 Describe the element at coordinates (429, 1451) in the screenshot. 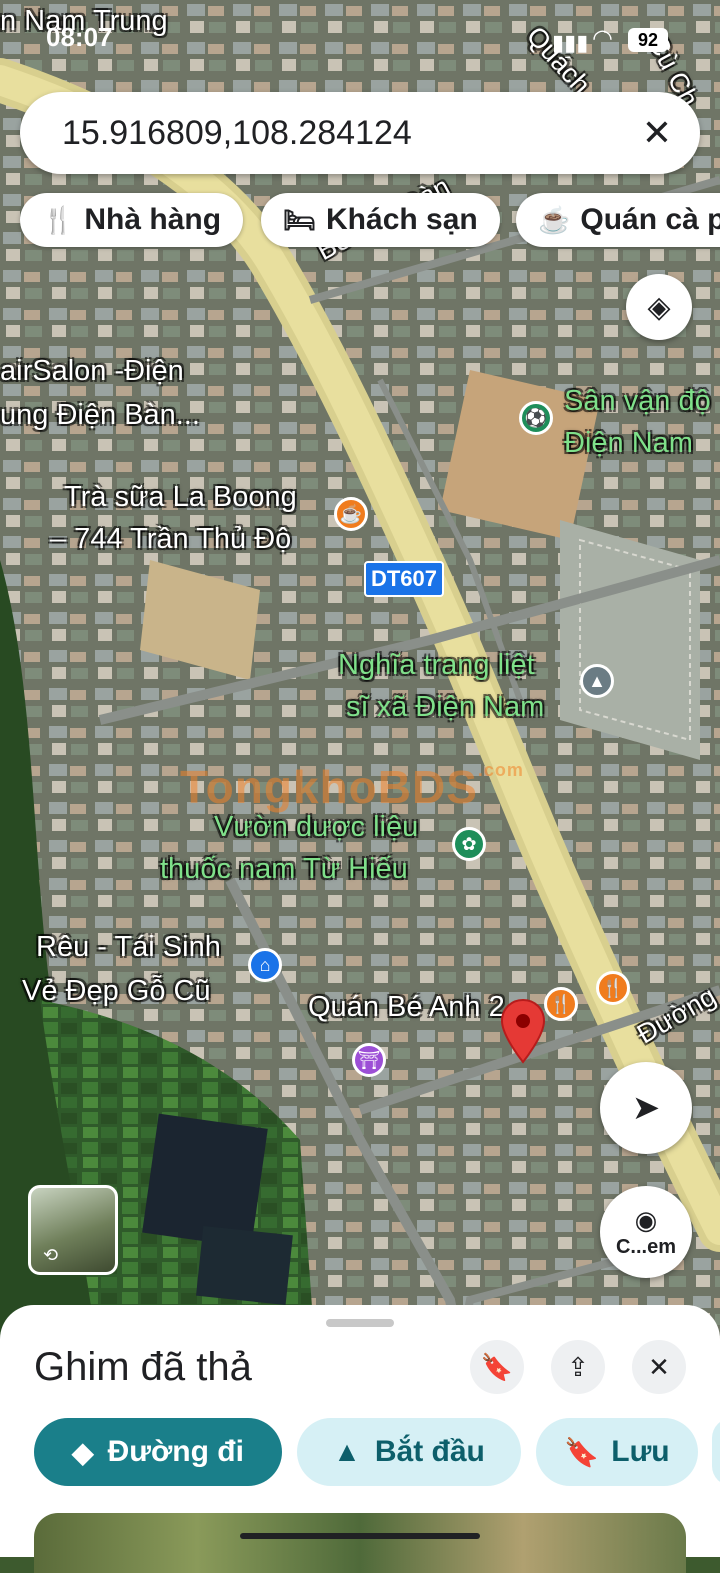

I see `start-label: Bắt đầu` at that location.